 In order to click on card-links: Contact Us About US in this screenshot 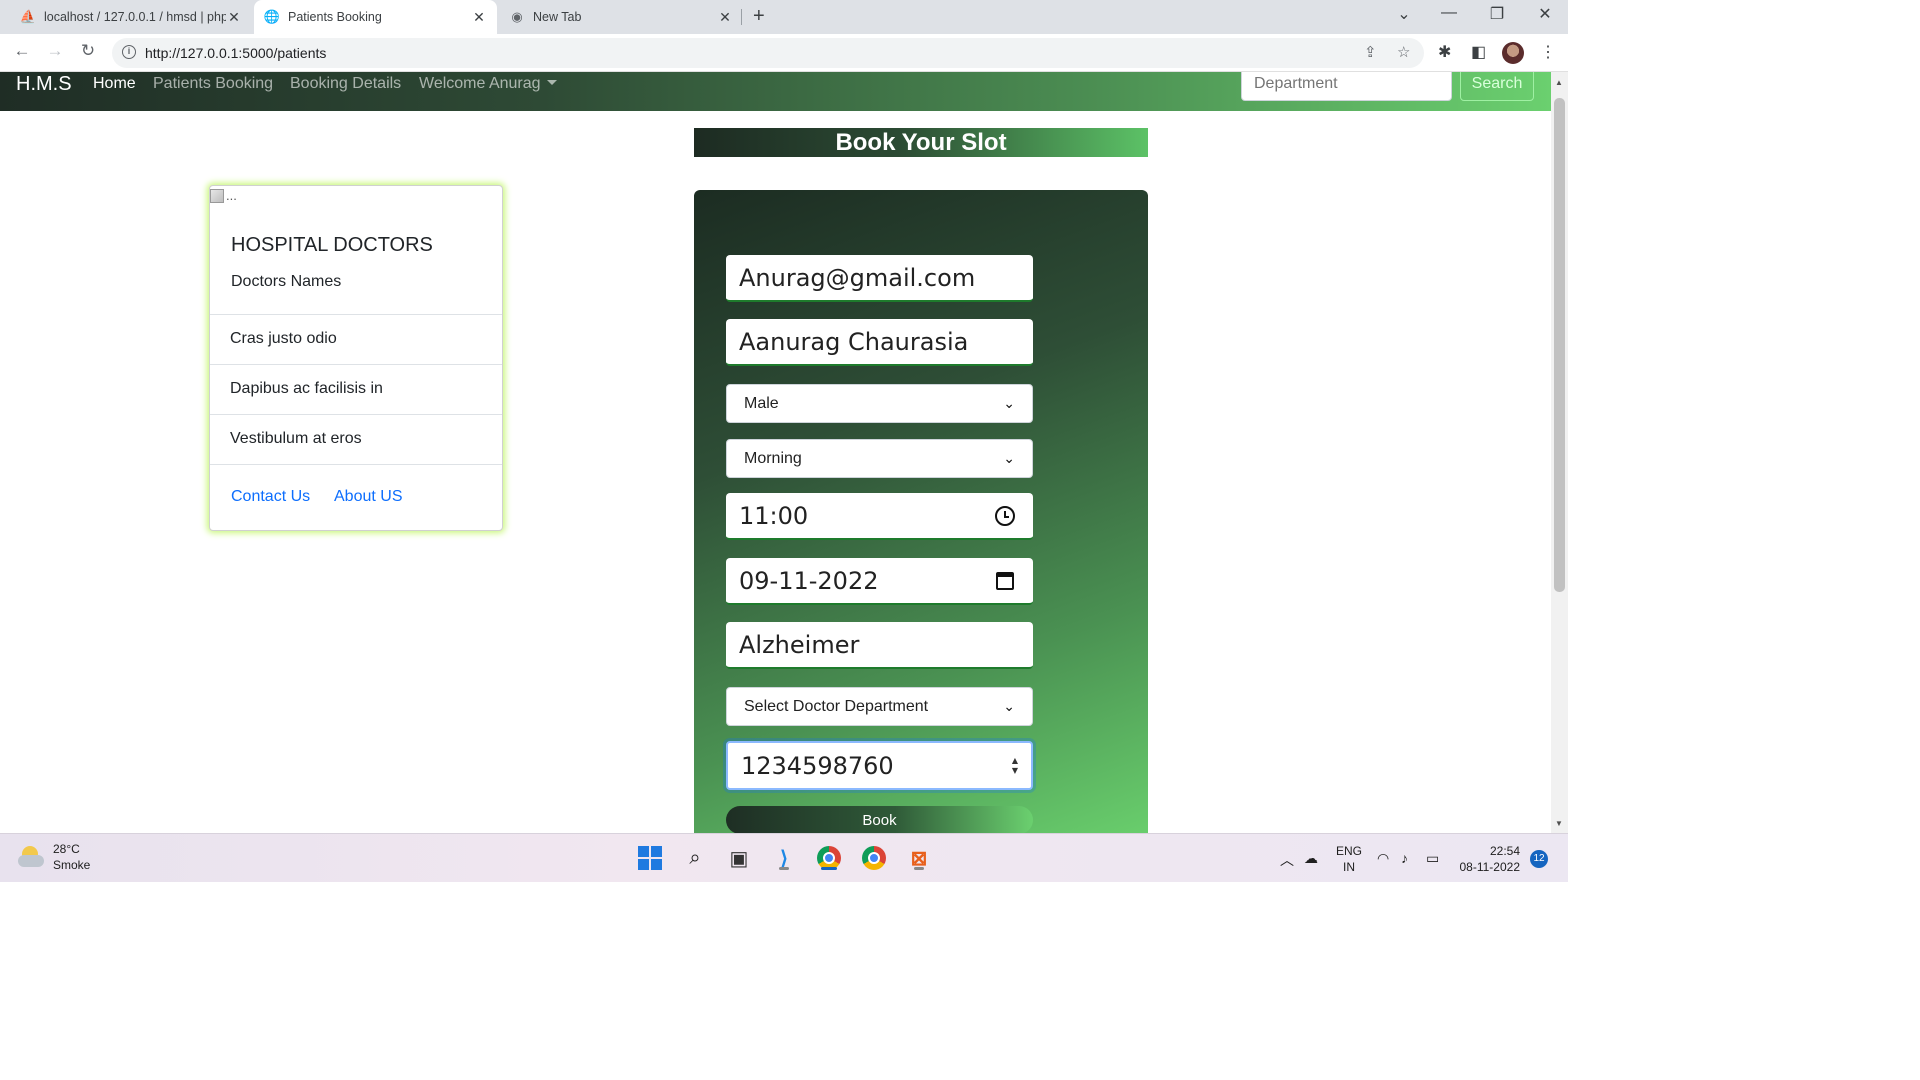, I will do `click(356, 484)`.